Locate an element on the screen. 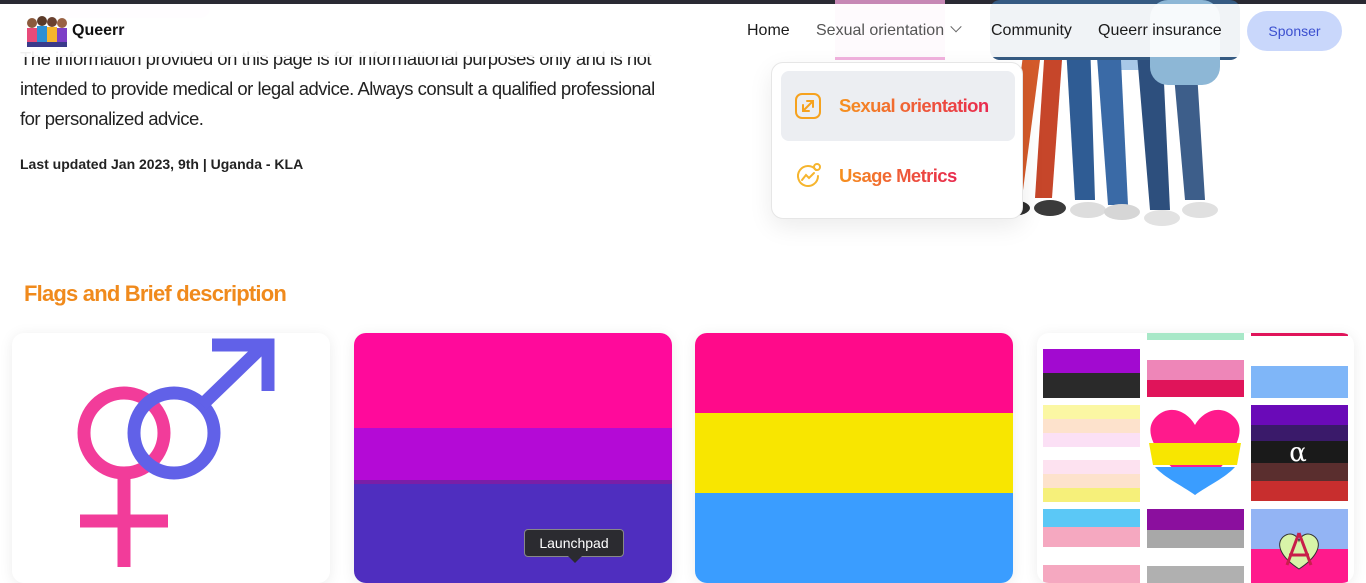  sponsor-button: Sponser is located at coordinates (1294, 31).